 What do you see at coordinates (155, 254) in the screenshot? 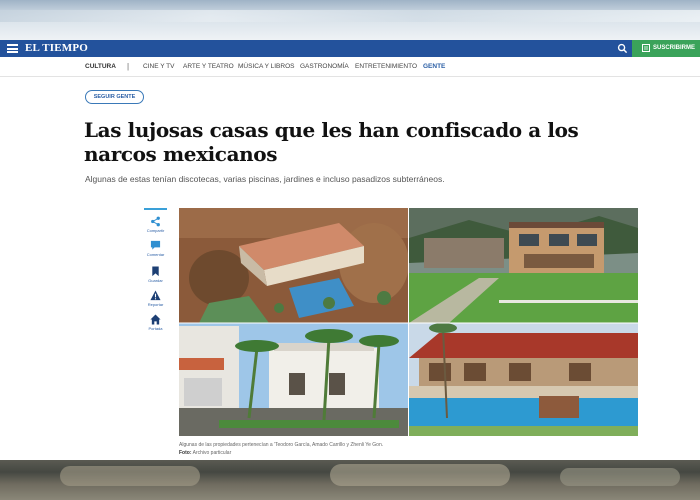
I see `comment-label: Comentar` at bounding box center [155, 254].